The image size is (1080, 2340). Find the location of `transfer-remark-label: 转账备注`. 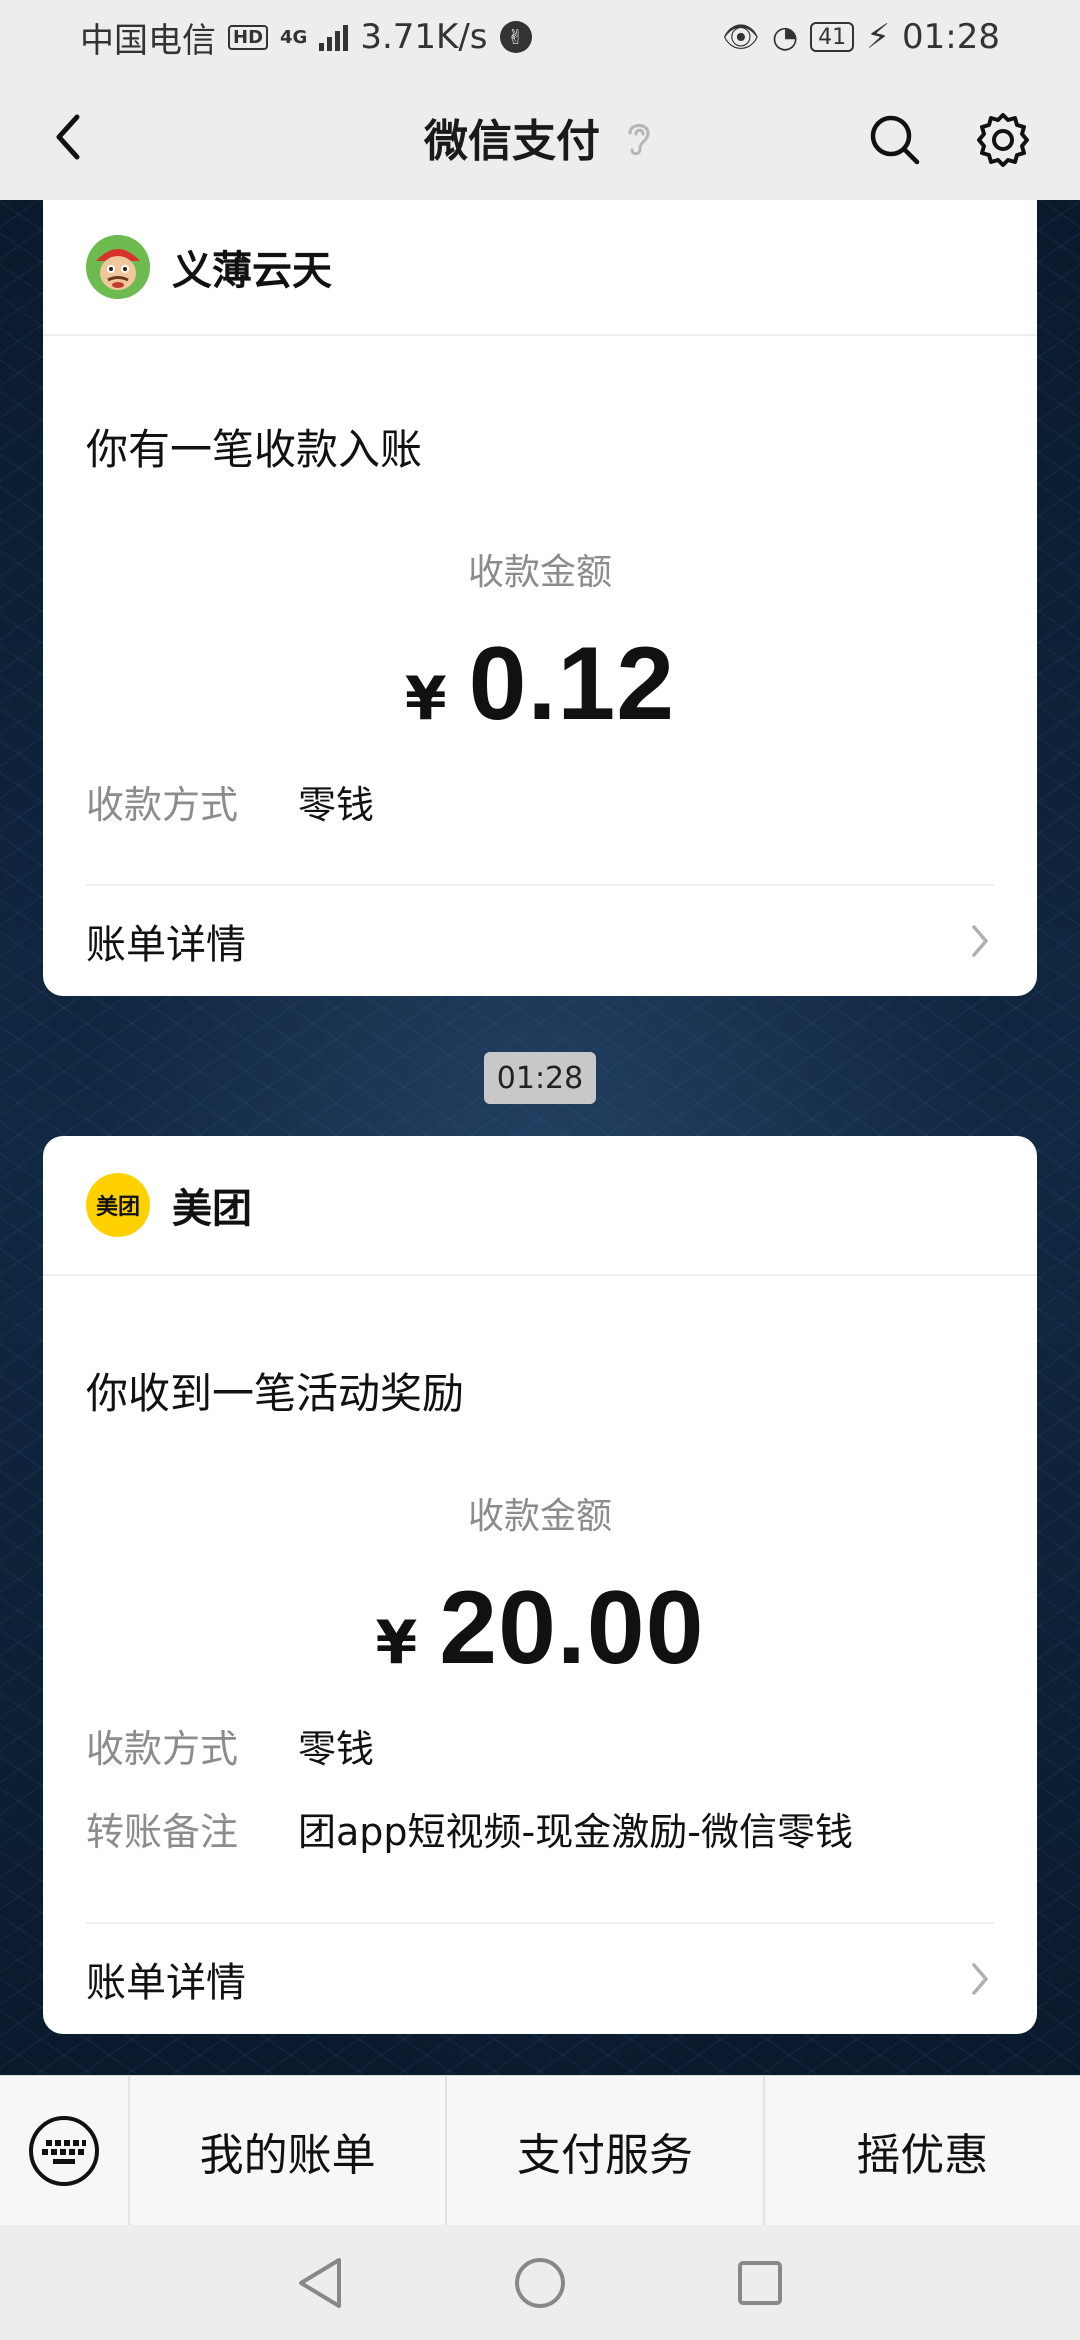

transfer-remark-label: 转账备注 is located at coordinates (162, 1832).